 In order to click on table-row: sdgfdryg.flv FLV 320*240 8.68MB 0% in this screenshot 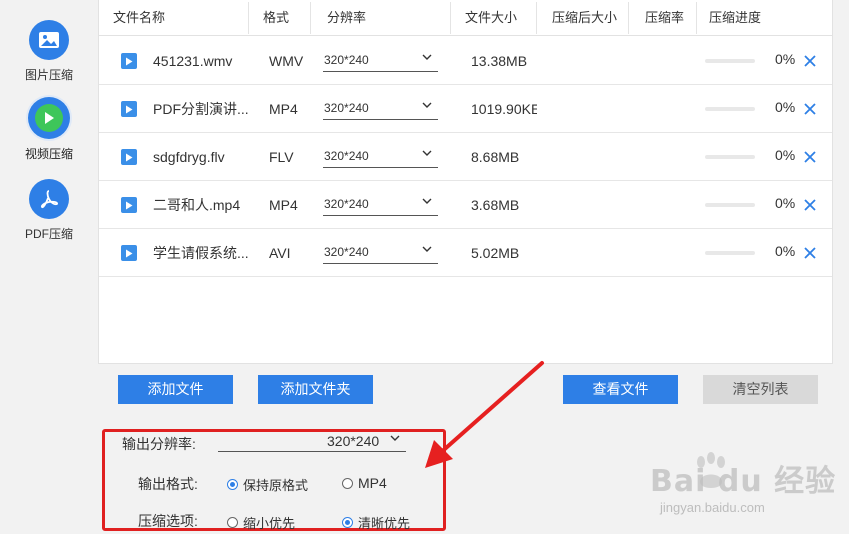, I will do `click(465, 157)`.